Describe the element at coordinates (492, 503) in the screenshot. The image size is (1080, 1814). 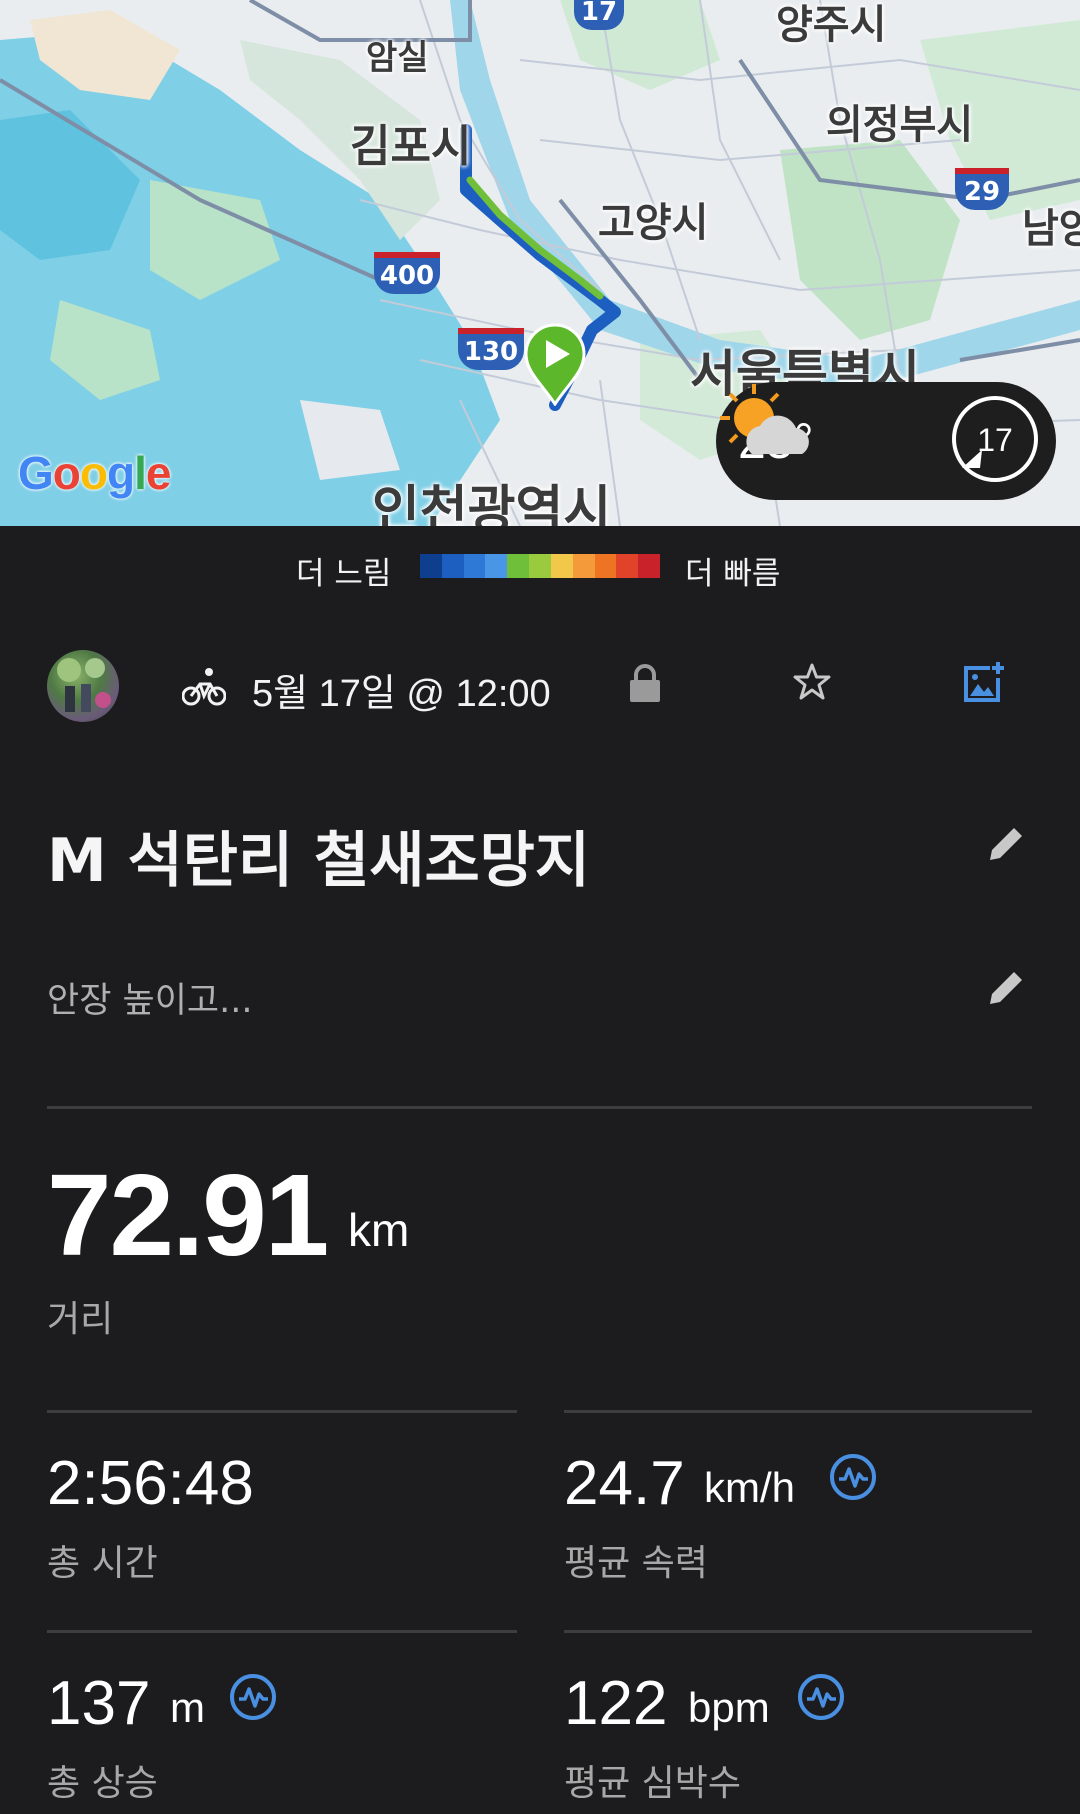
I see `map-label-incheon: 인천광역시` at that location.